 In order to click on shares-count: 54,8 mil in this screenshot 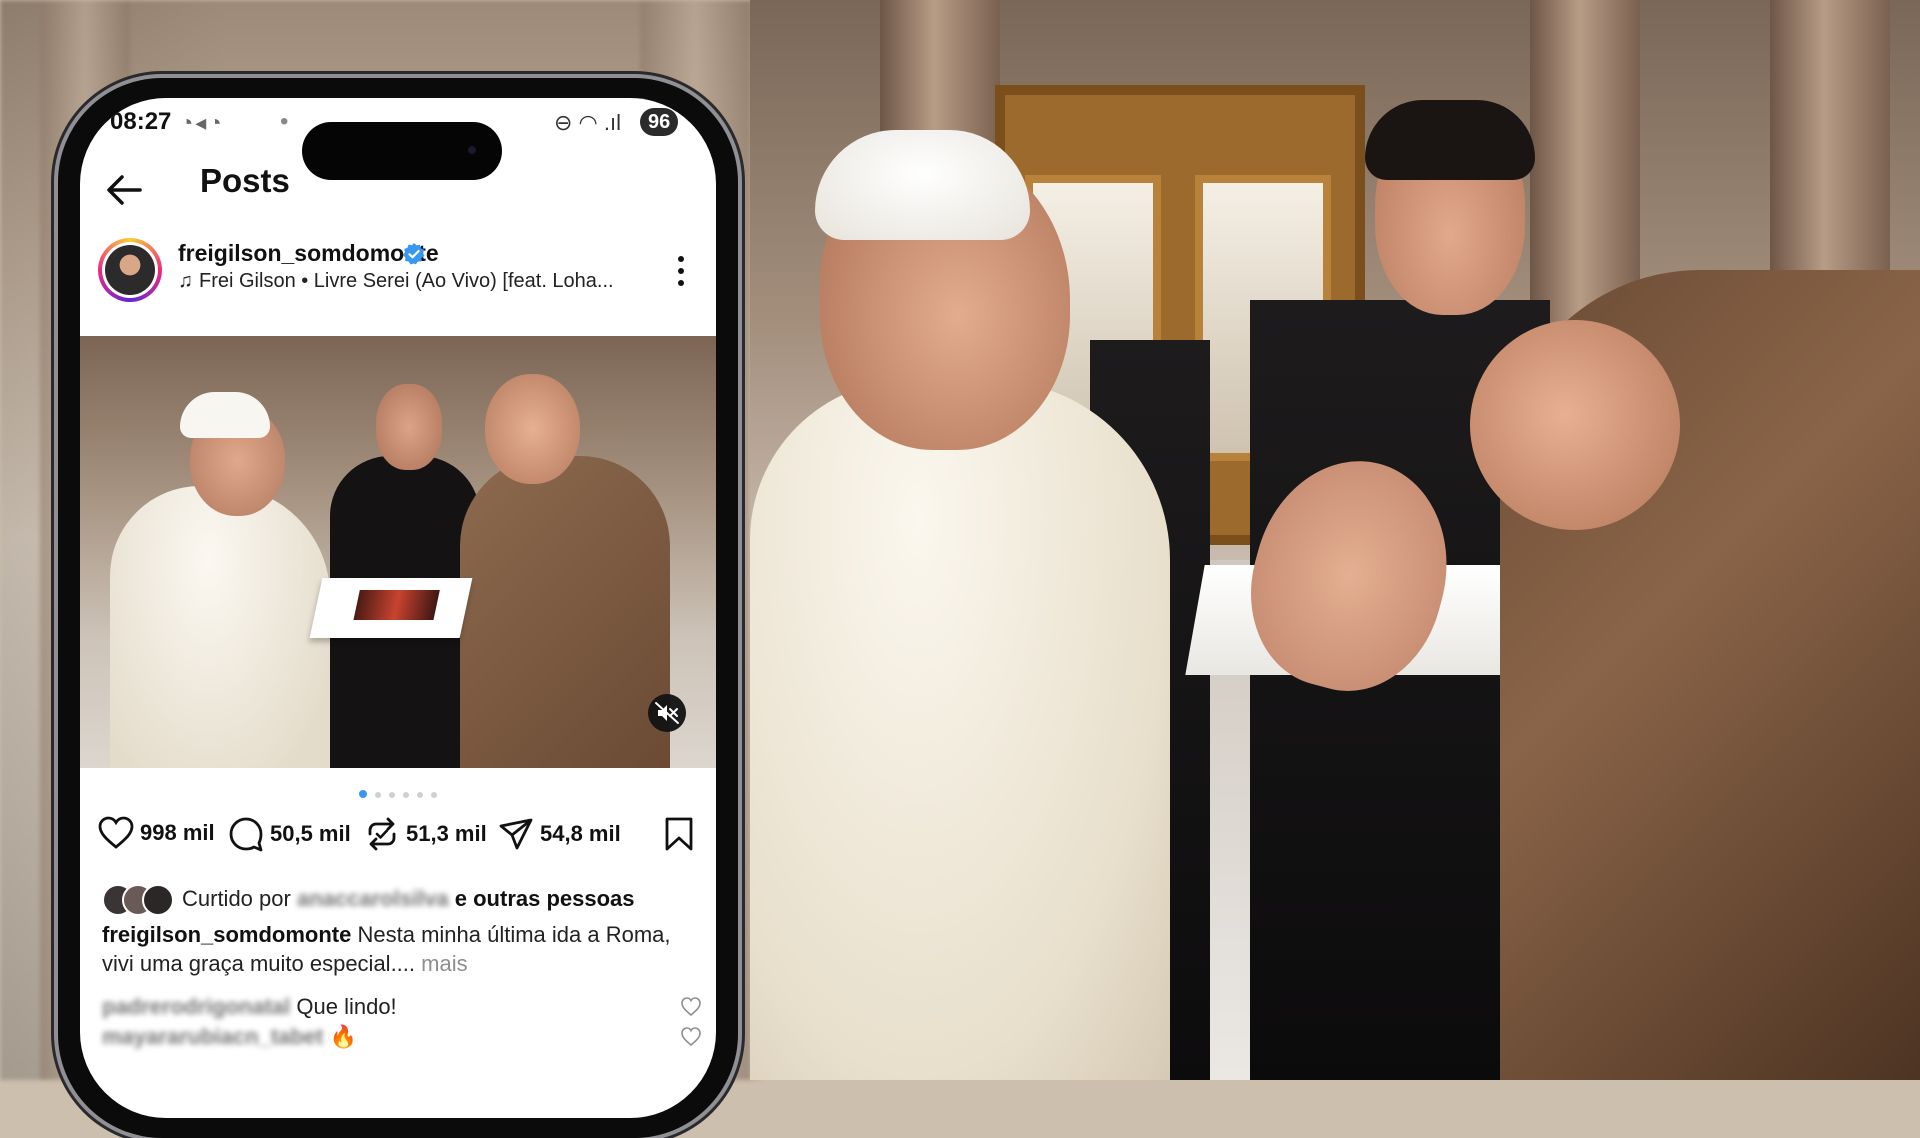, I will do `click(580, 833)`.